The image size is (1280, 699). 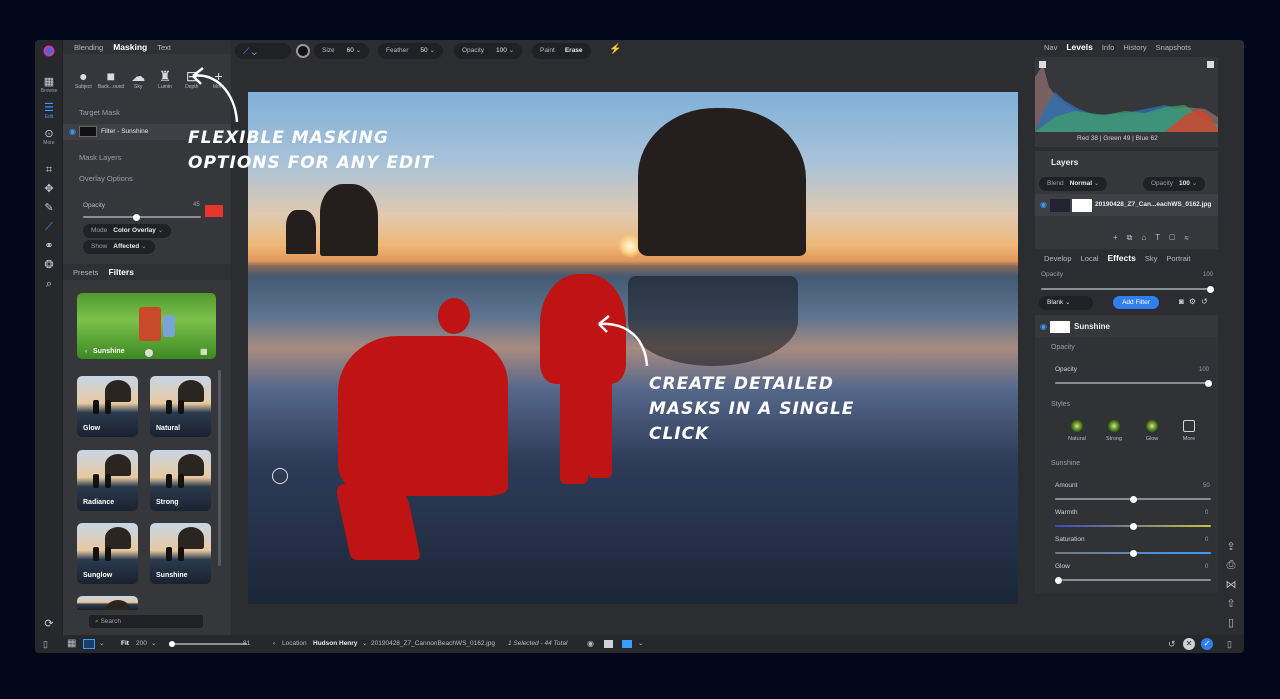 What do you see at coordinates (141, 644) in the screenshot?
I see `zoom-value: 200` at bounding box center [141, 644].